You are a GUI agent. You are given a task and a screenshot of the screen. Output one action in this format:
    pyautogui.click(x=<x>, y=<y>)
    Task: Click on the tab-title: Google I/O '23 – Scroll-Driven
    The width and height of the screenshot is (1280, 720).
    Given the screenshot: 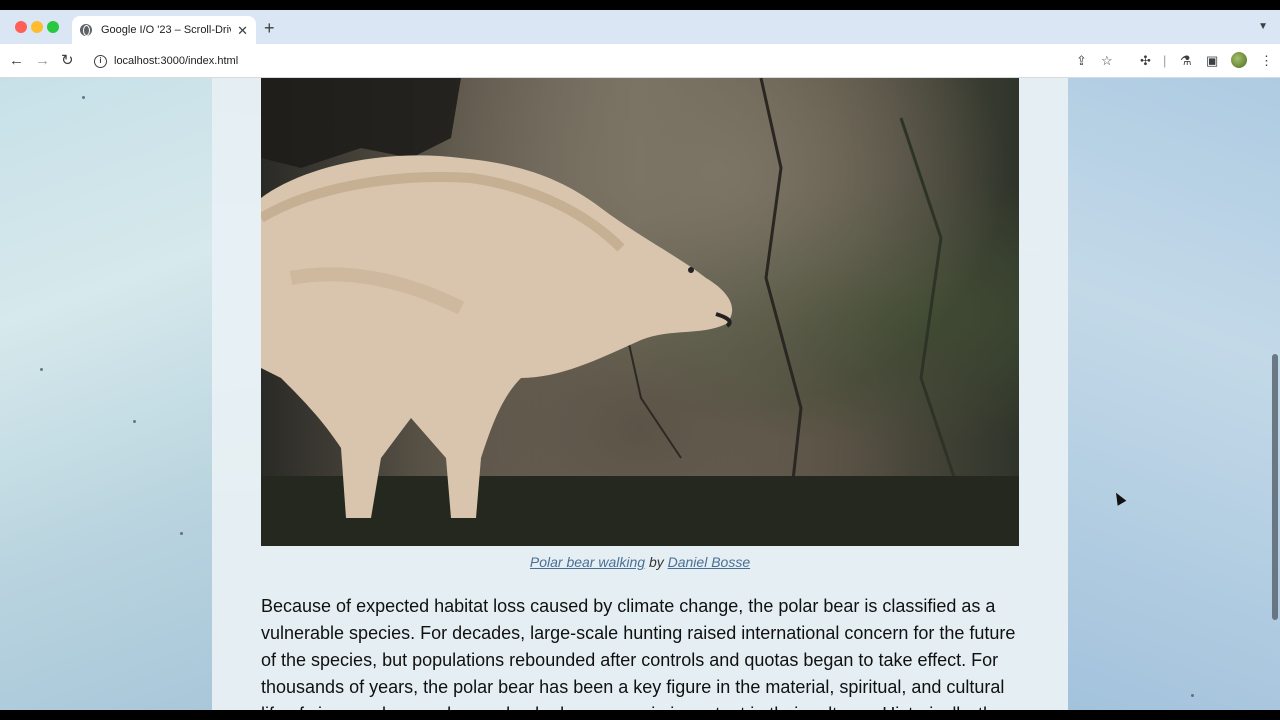 What is the action you would take?
    pyautogui.click(x=166, y=30)
    